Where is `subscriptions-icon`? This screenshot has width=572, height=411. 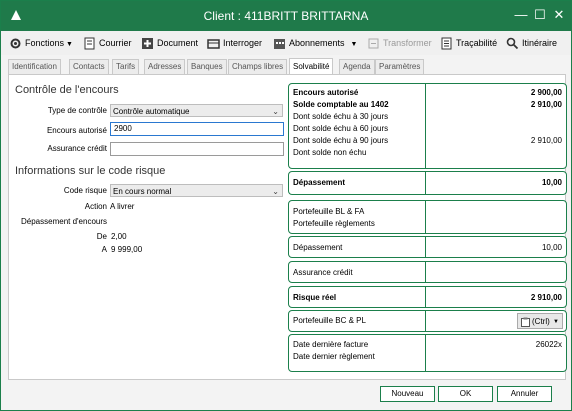 subscriptions-icon is located at coordinates (279, 44).